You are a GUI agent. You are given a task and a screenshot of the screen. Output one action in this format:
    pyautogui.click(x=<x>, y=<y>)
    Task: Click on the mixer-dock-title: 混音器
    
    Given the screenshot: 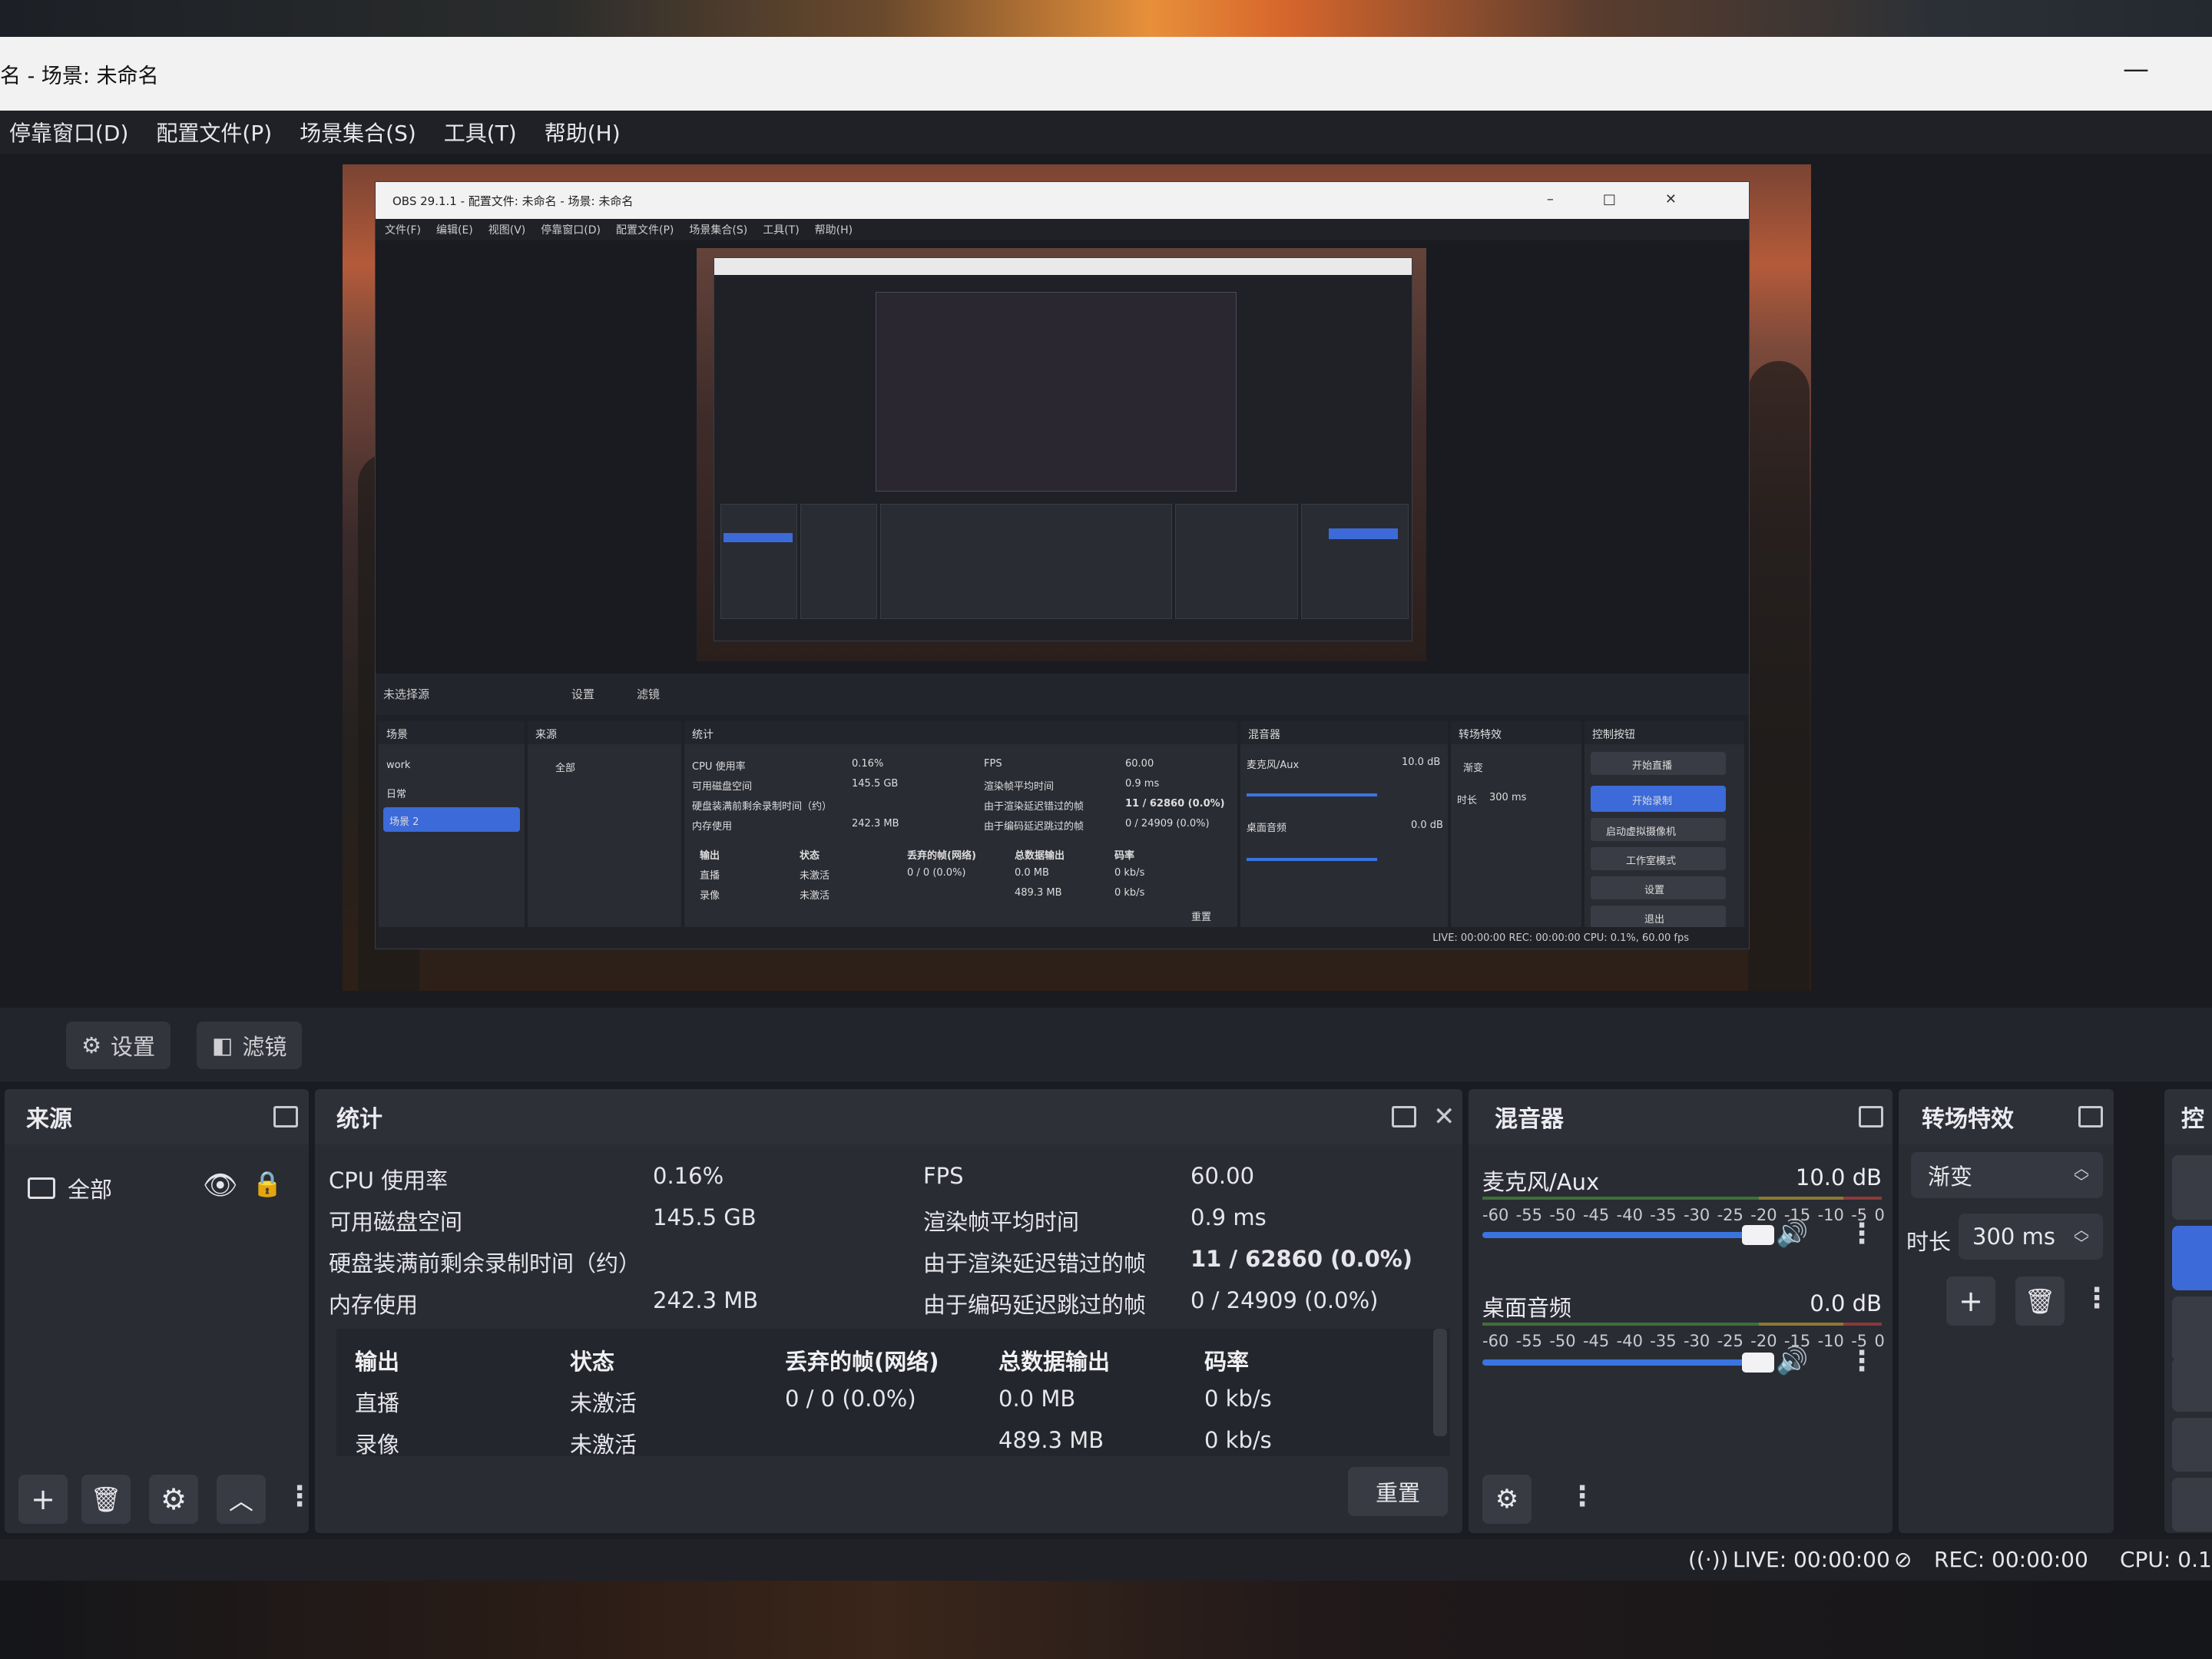 What is the action you would take?
    pyautogui.click(x=1529, y=1120)
    